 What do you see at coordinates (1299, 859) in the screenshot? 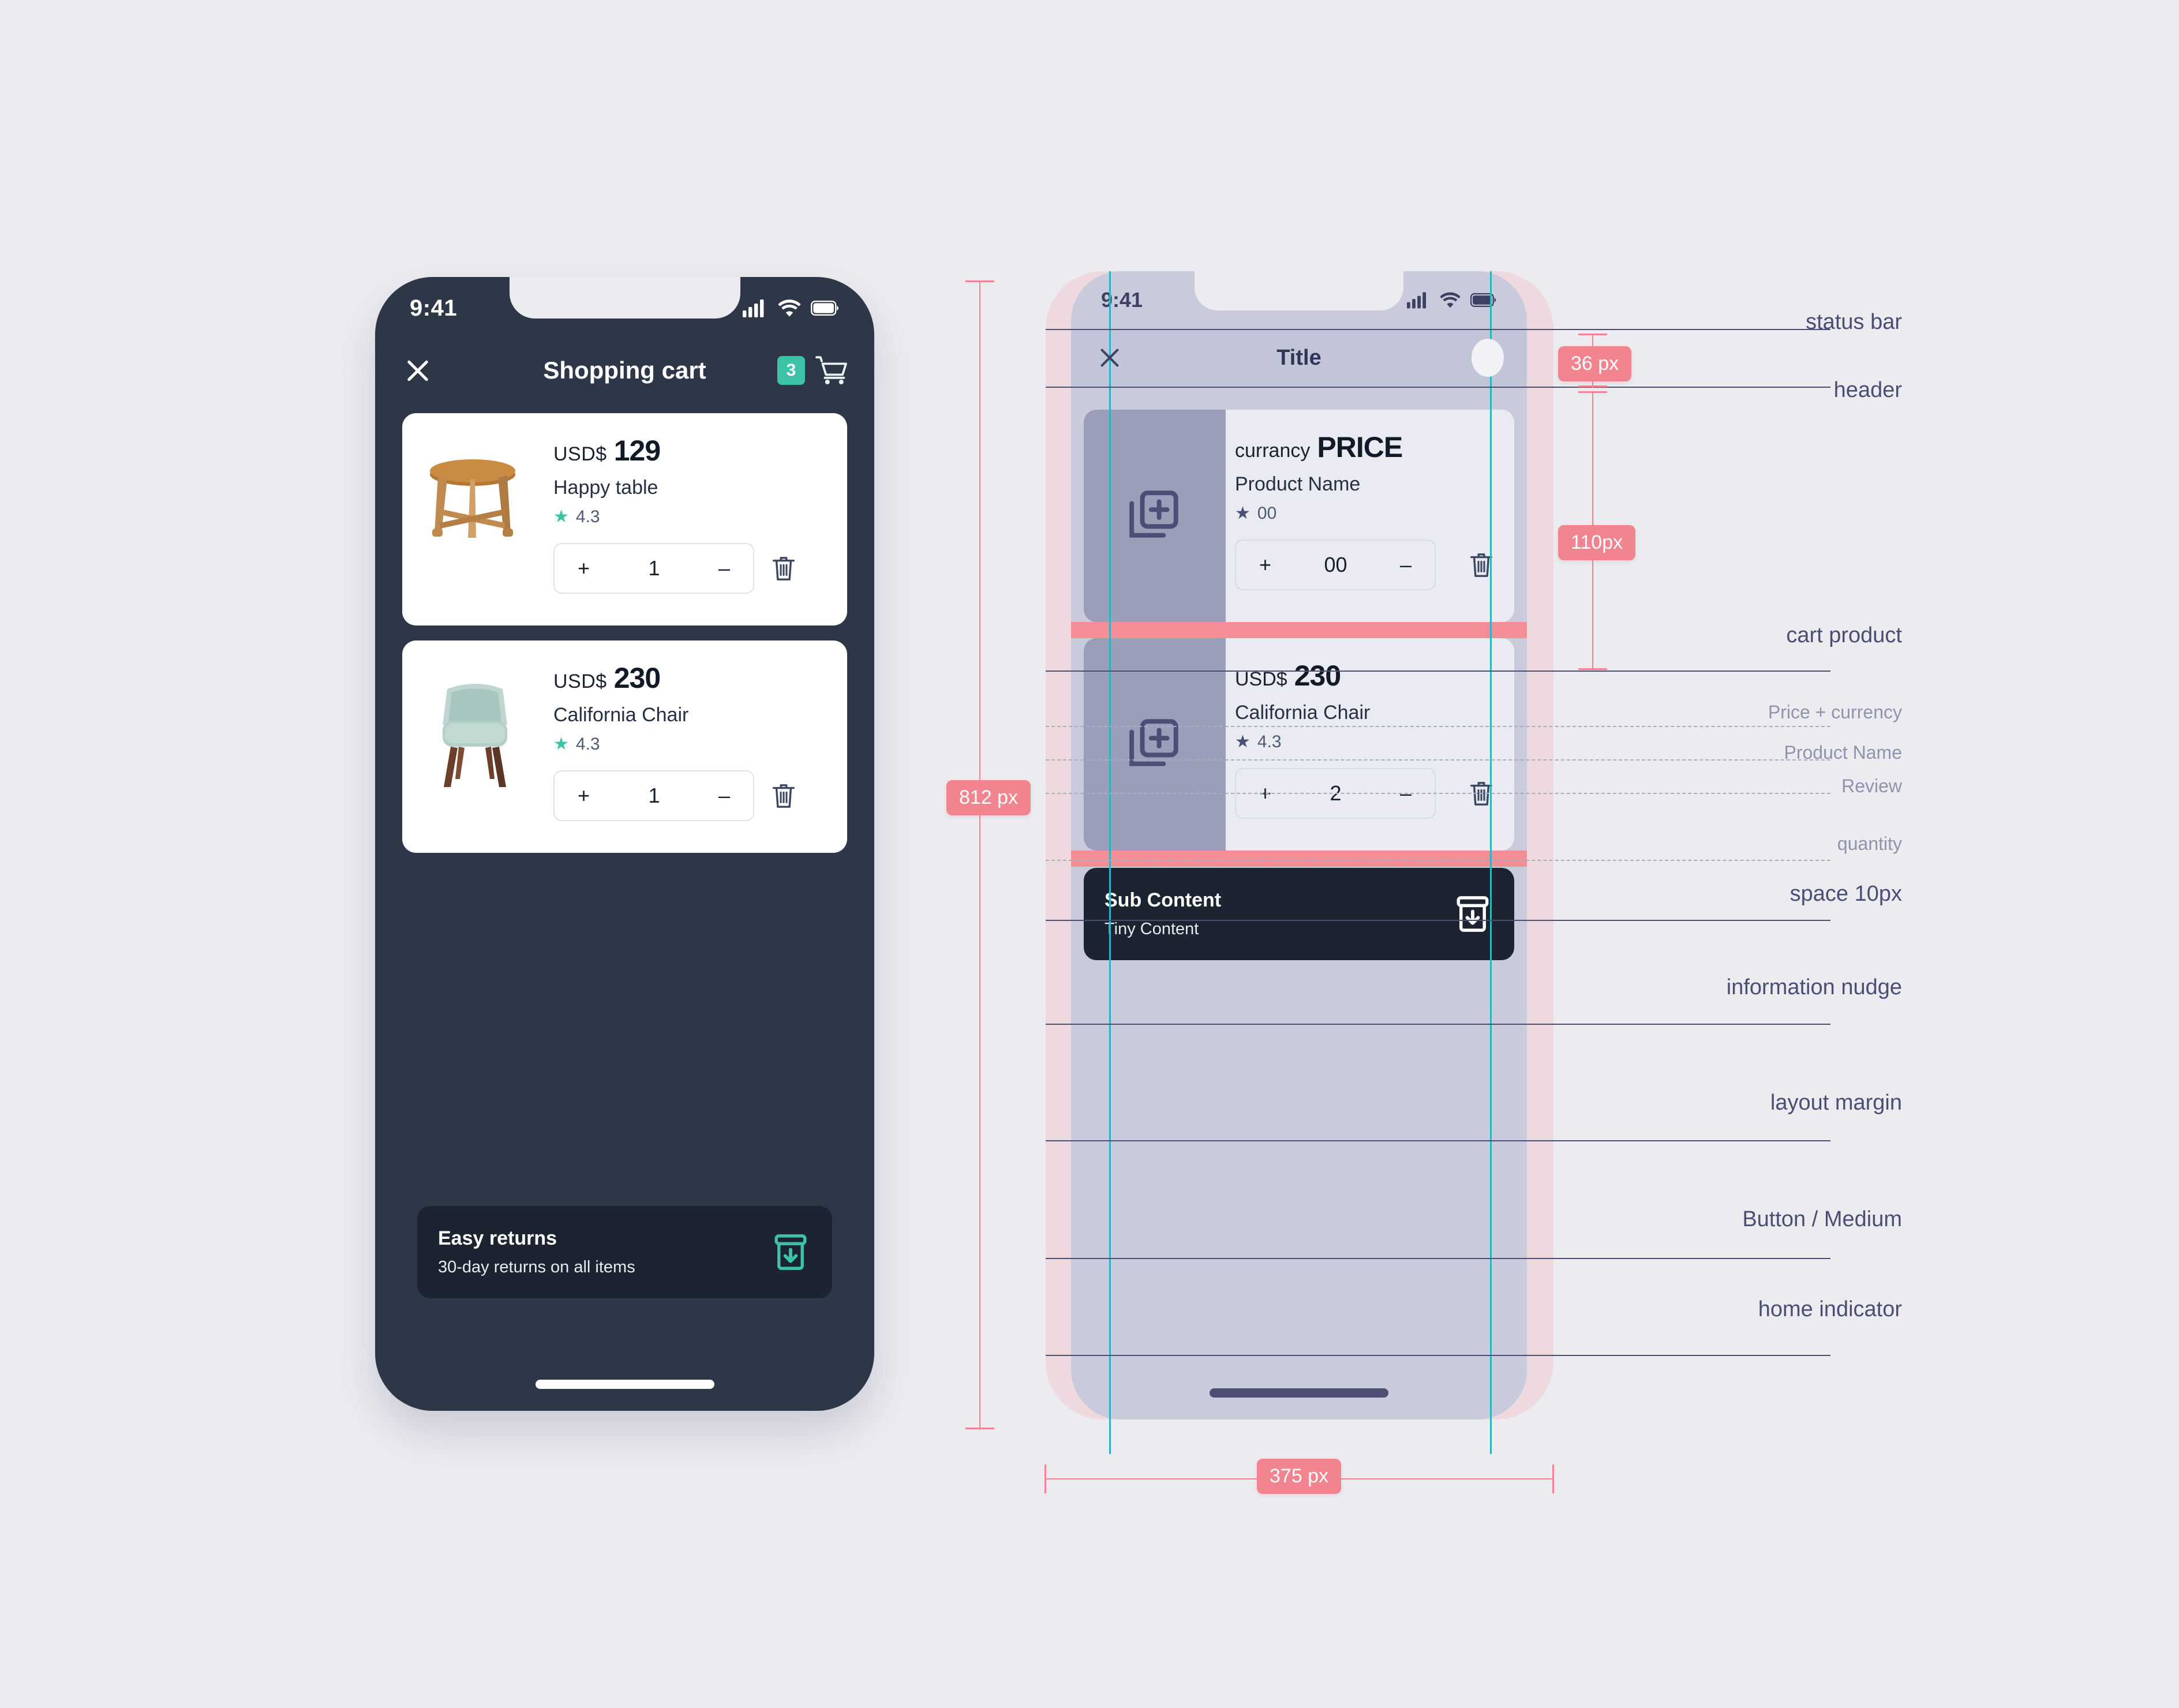
I see `spacing-band` at bounding box center [1299, 859].